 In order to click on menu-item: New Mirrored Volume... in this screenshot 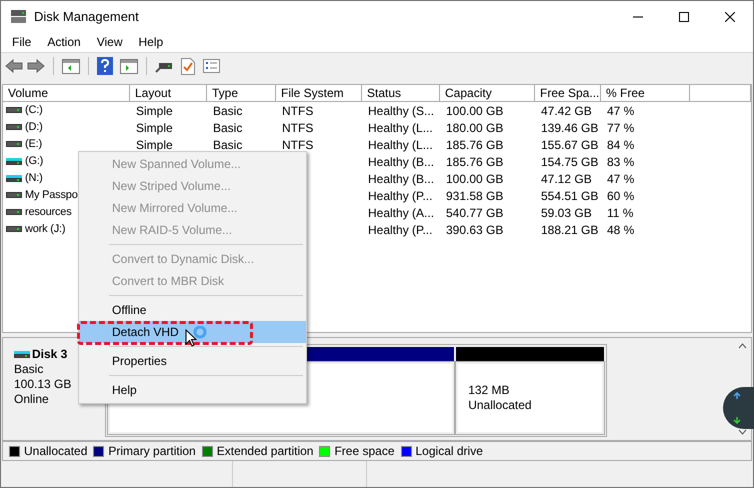, I will do `click(174, 208)`.